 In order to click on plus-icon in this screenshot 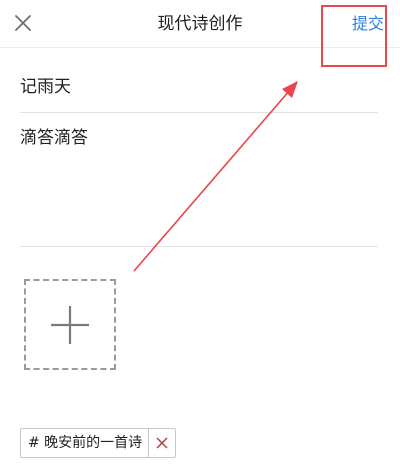, I will do `click(70, 325)`.